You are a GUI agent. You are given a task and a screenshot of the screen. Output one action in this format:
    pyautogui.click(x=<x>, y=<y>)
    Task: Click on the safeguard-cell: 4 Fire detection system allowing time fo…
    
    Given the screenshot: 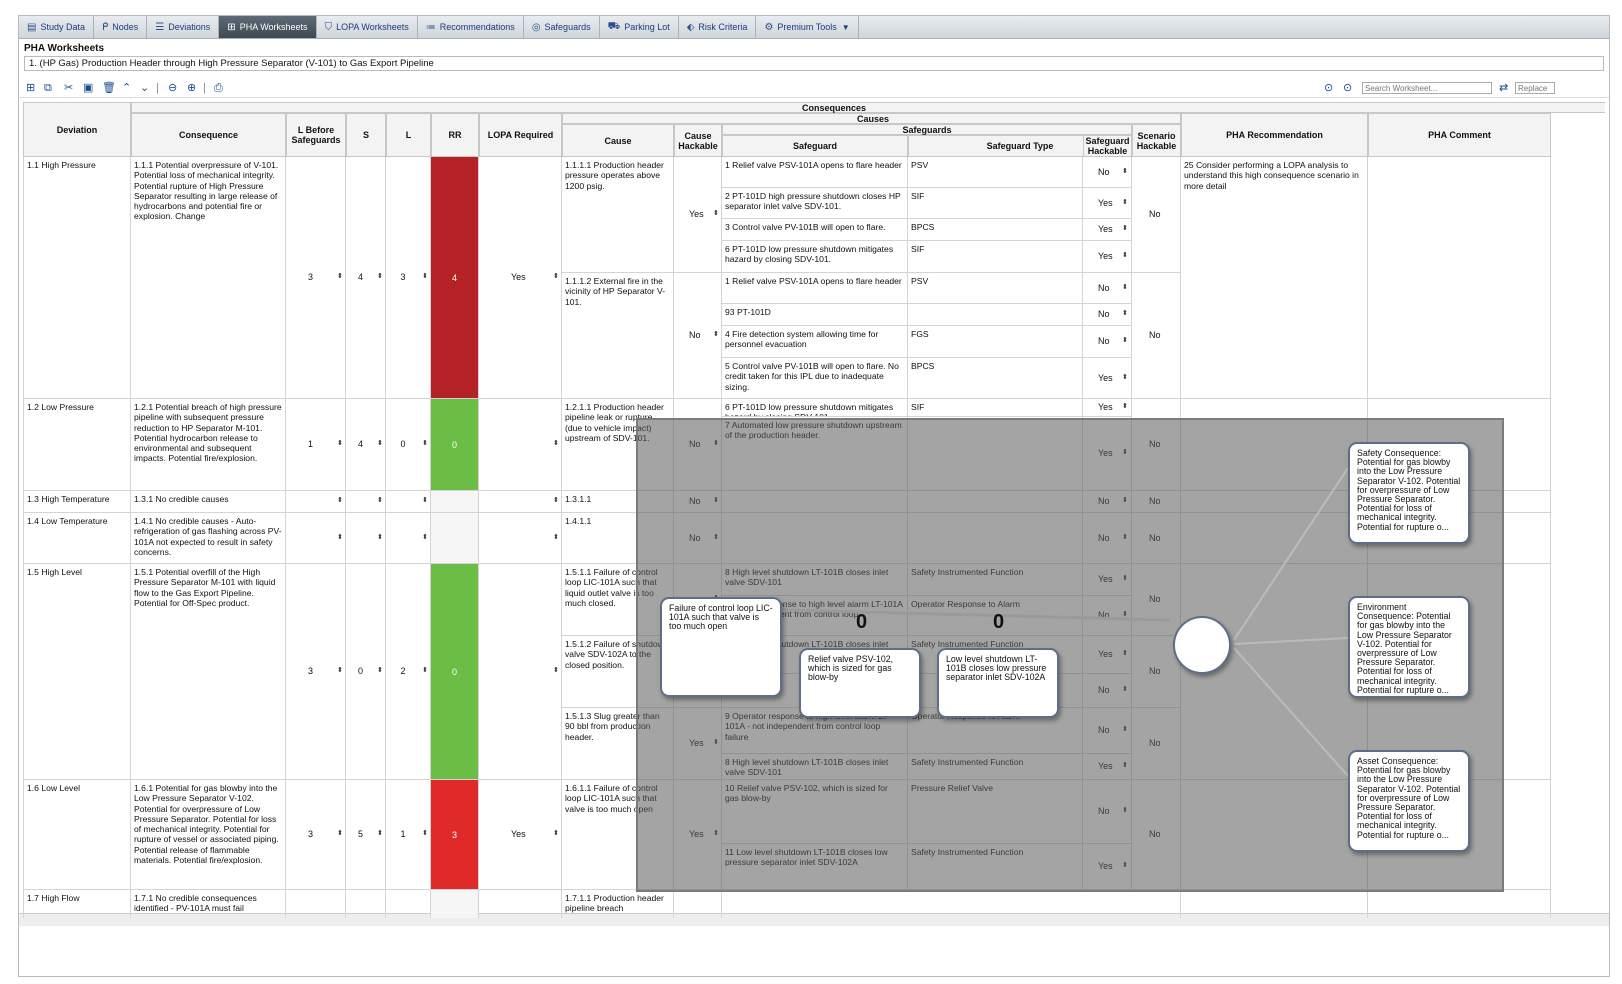 What is the action you would take?
    pyautogui.click(x=815, y=342)
    